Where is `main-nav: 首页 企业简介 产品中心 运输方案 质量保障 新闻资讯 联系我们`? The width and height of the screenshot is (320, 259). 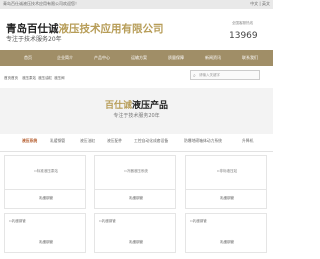
main-nav: 首页 企业简介 产品中心 运输方案 质量保障 新闻资讯 联系我们 is located at coordinates (136, 58).